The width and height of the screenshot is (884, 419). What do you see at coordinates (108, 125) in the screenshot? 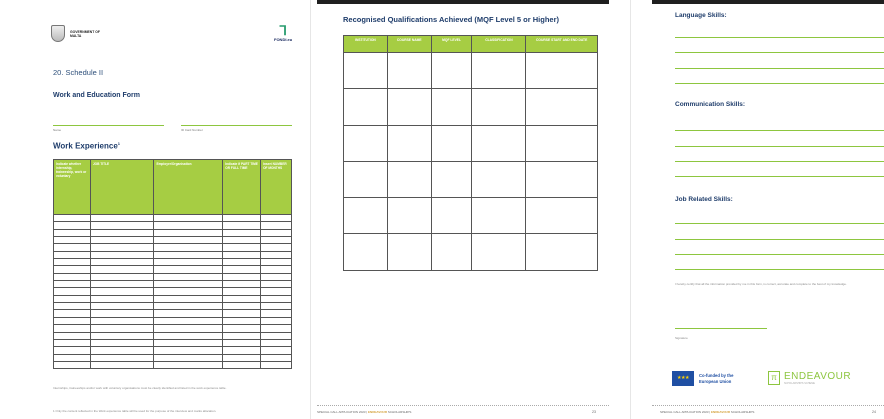
I see `name-line` at bounding box center [108, 125].